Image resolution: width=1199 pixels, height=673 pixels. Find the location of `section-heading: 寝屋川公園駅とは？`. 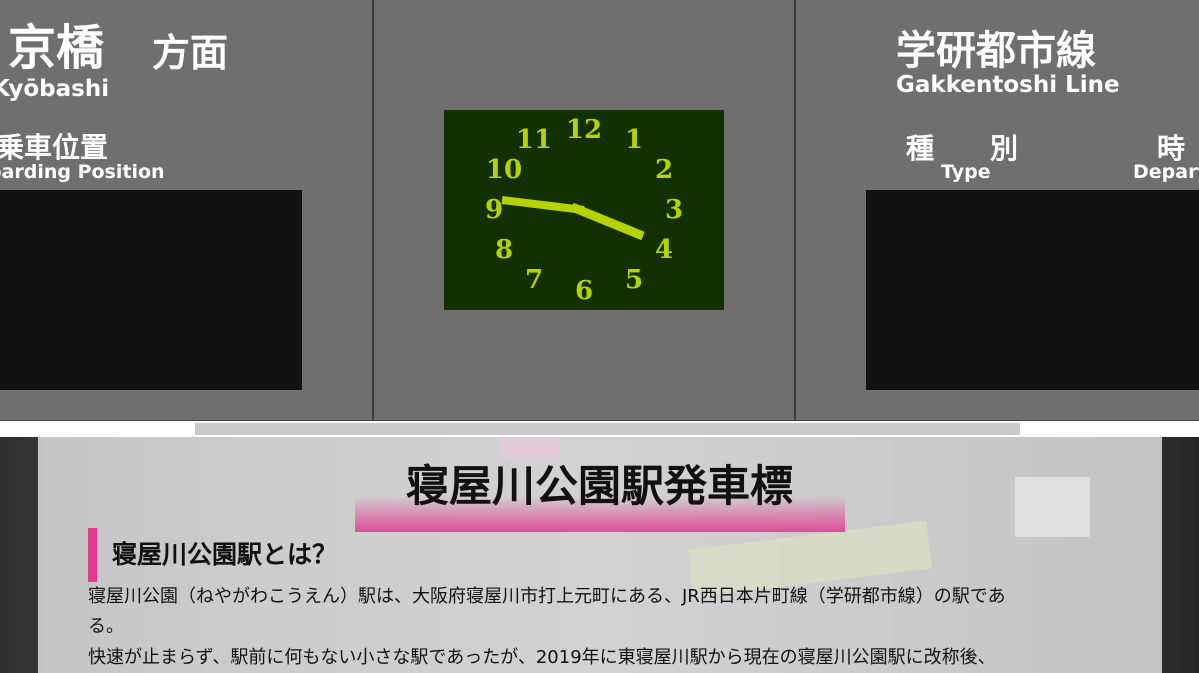

section-heading: 寝屋川公園駅とは？ is located at coordinates (225, 554).